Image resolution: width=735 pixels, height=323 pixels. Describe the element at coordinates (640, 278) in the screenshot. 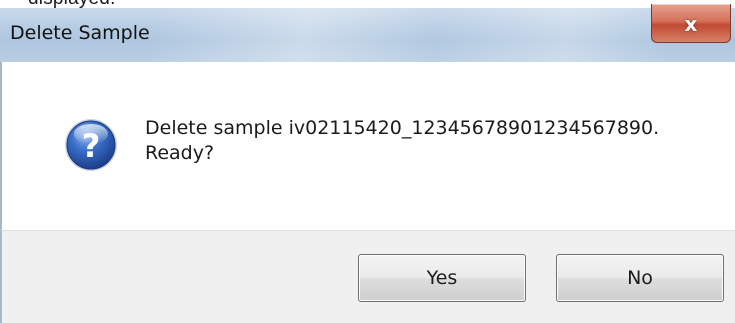

I see `no-button: No` at that location.